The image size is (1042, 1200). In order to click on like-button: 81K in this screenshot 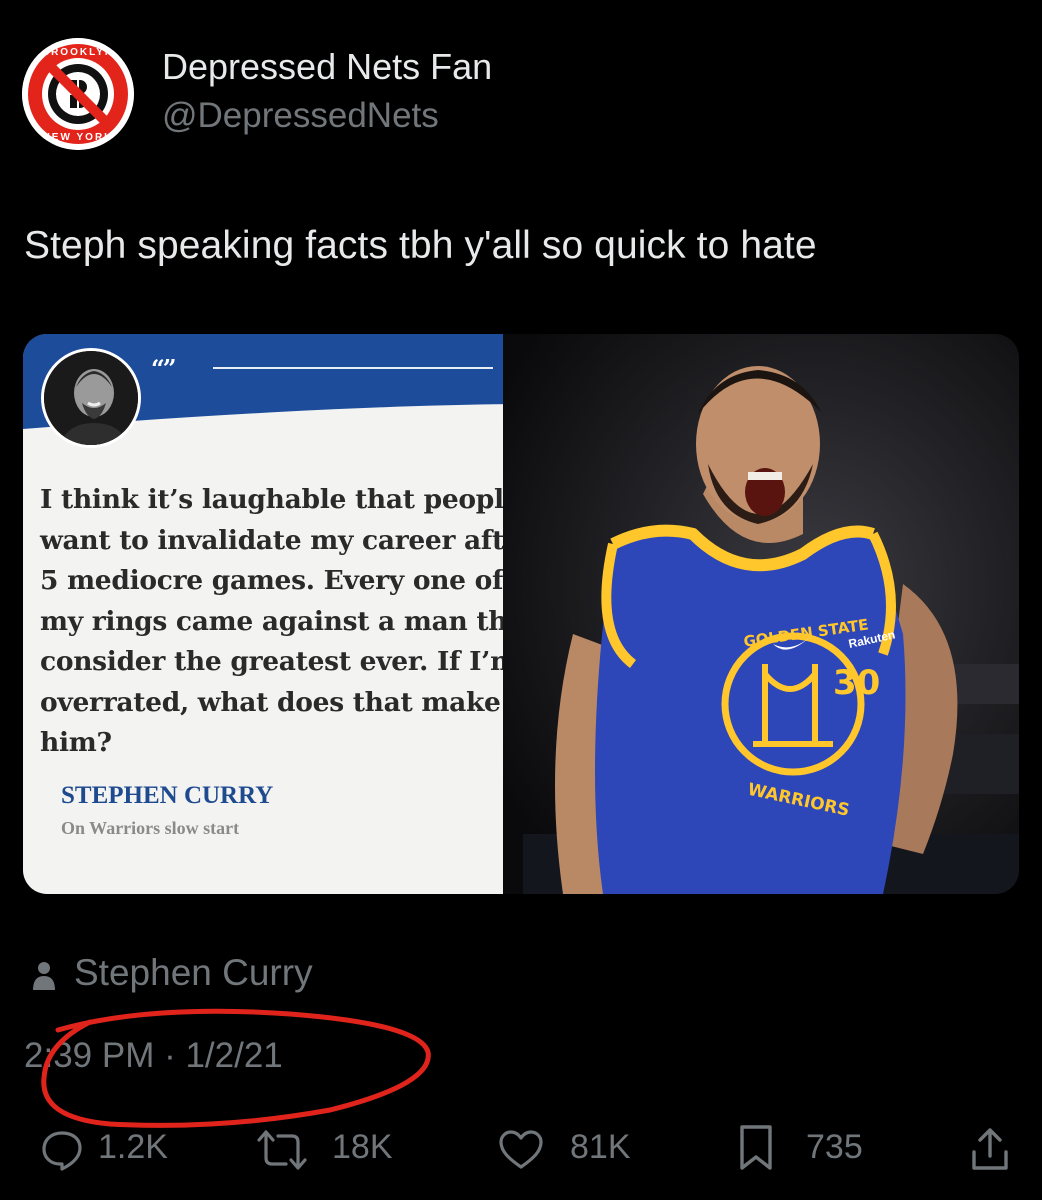, I will do `click(573, 1148)`.